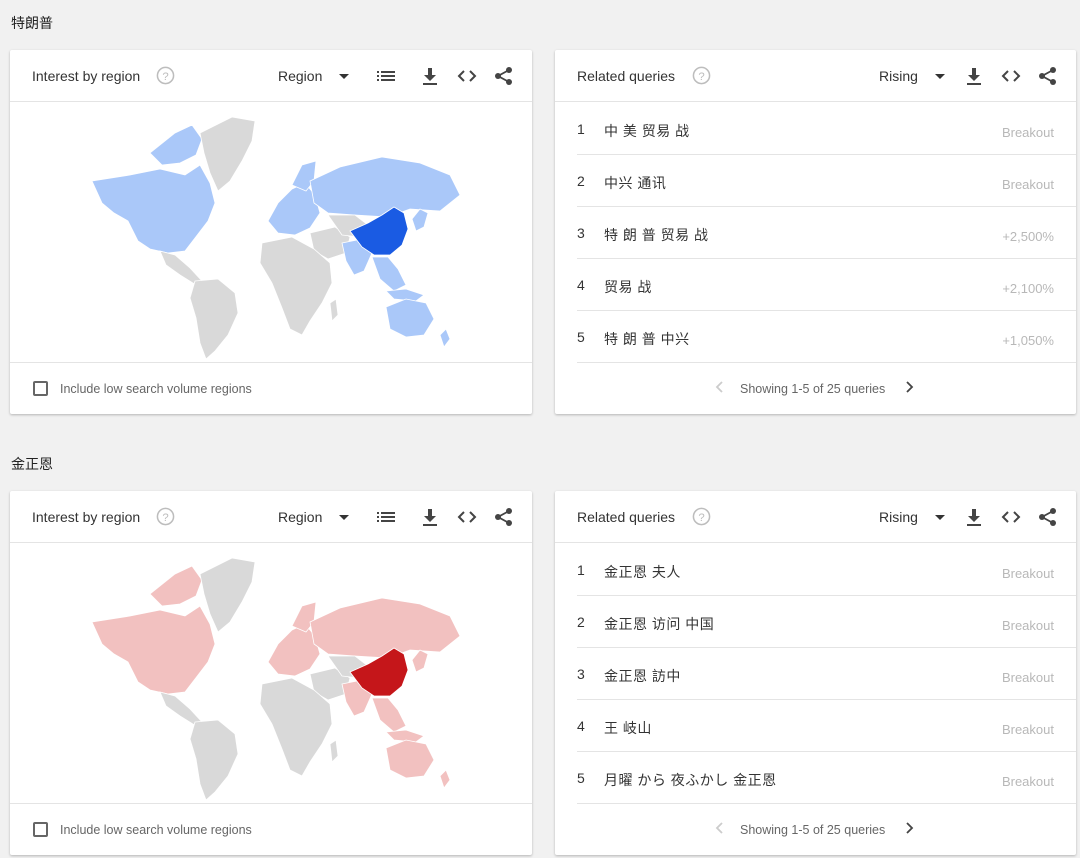 This screenshot has height=858, width=1080. Describe the element at coordinates (276, 238) in the screenshot. I see `world-map-svg` at that location.